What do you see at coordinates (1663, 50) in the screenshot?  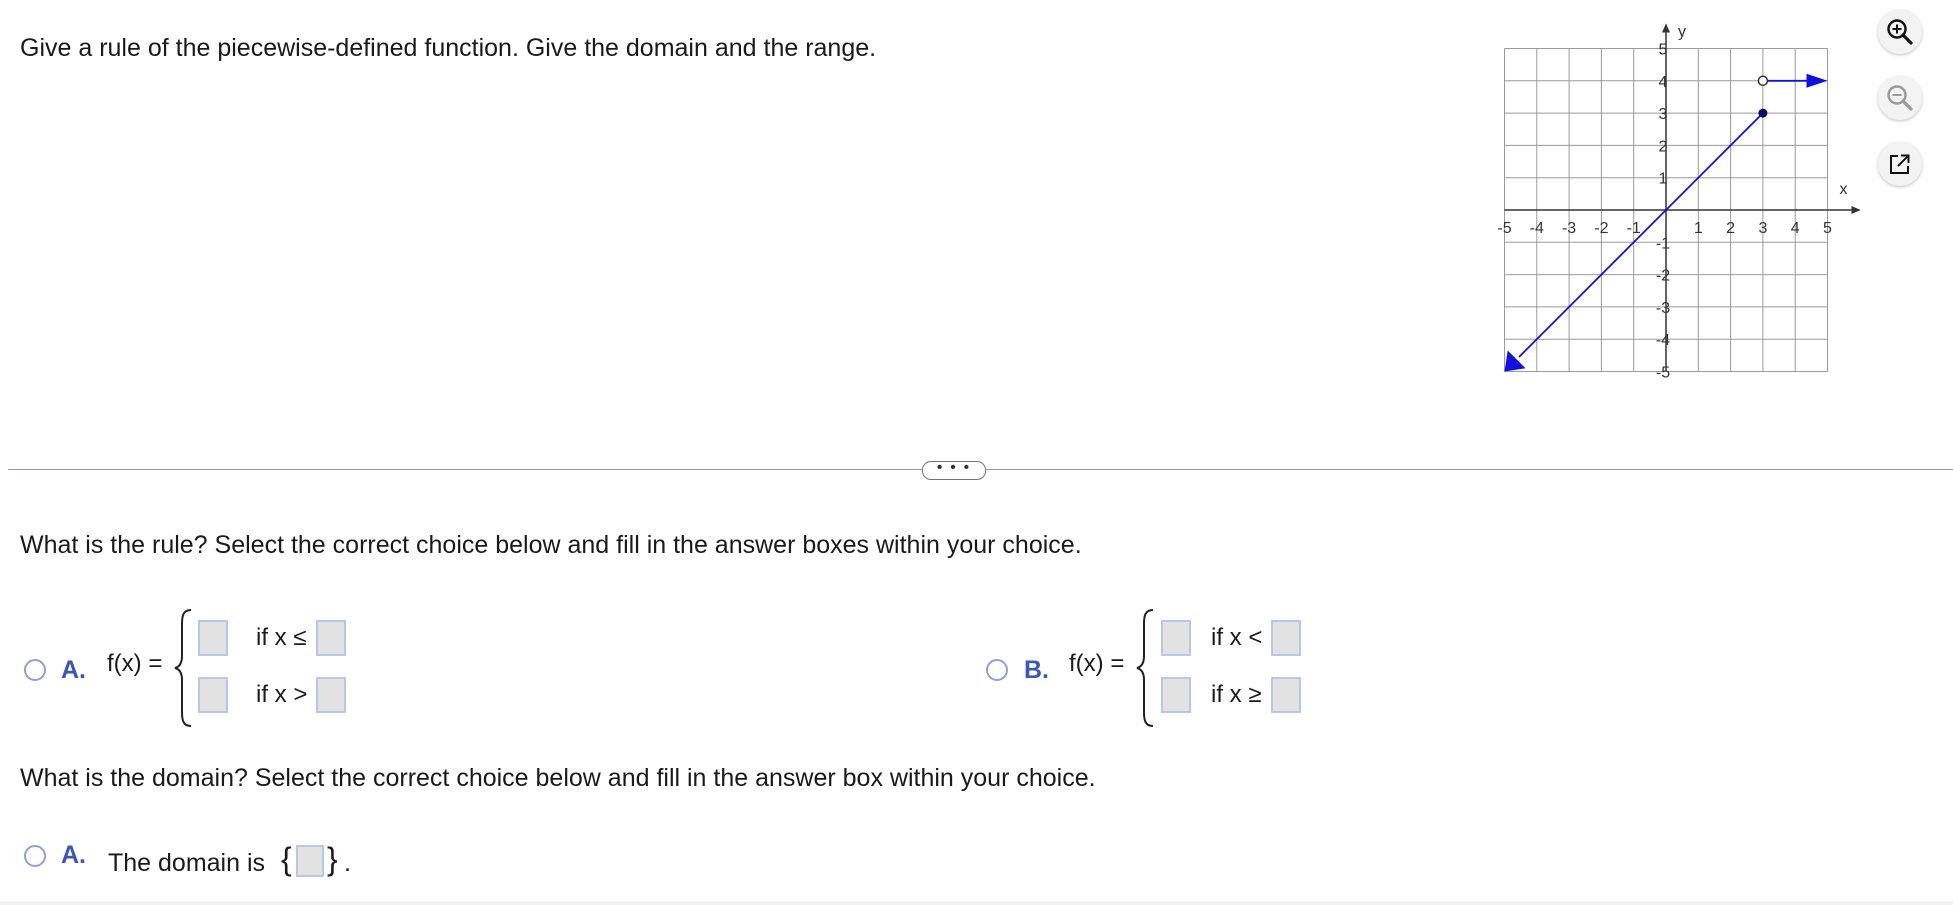 I see `y-tick-label: 5` at bounding box center [1663, 50].